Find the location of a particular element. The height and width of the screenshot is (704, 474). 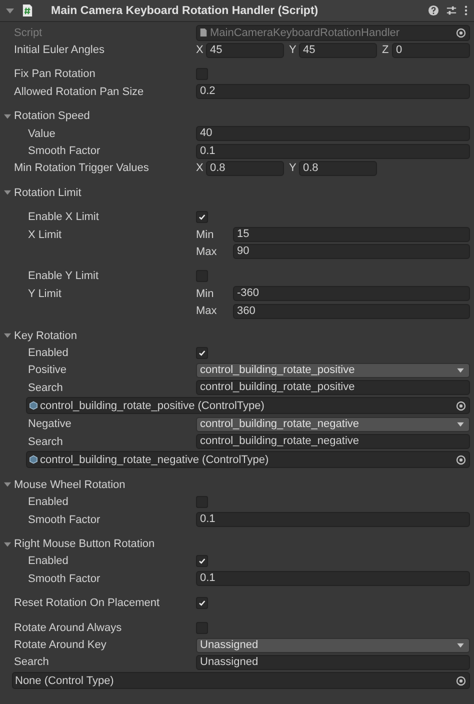

section-label: Right Mouse Button Rotation is located at coordinates (84, 544).